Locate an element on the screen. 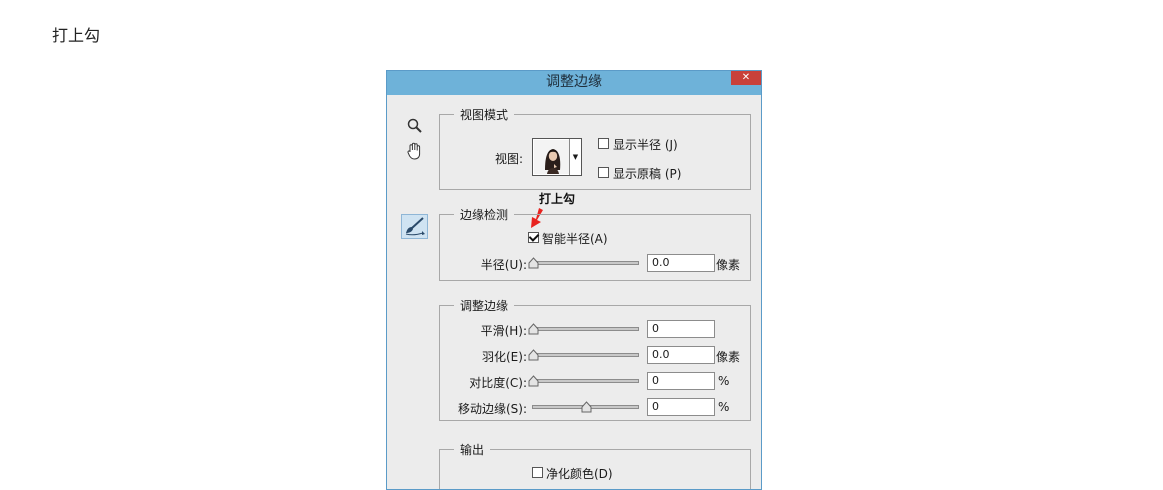 The image size is (1163, 490). shift-edge-slider is located at coordinates (585, 407).